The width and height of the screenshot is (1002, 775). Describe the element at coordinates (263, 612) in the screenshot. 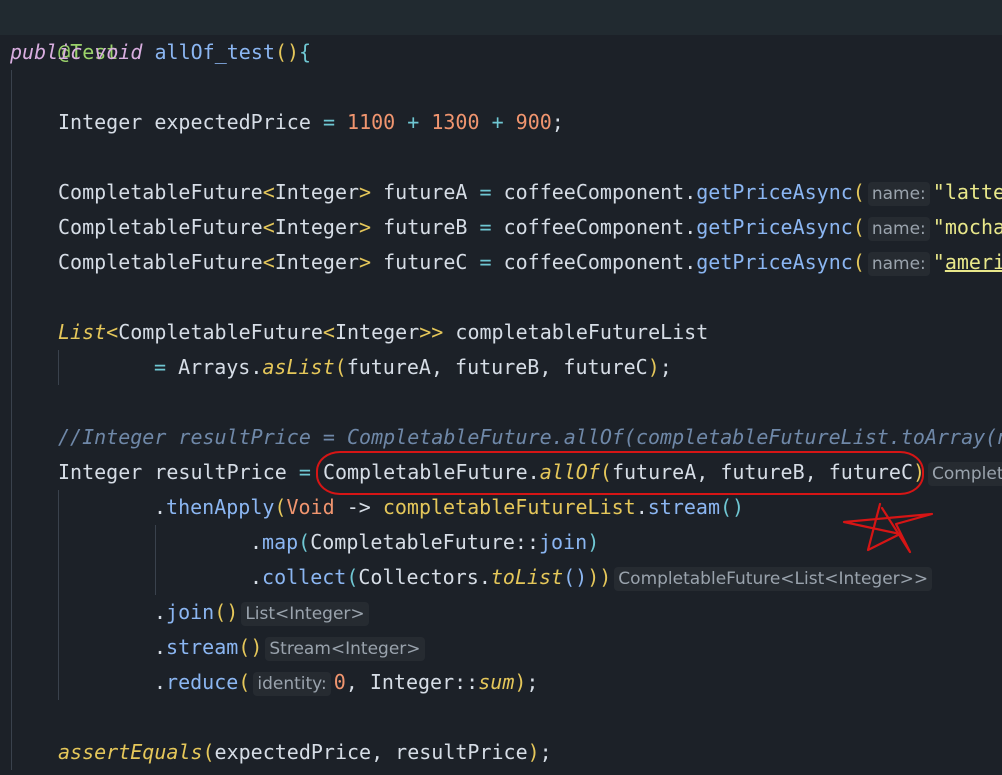

I see `code-line-join: .join() List<Integer>` at that location.